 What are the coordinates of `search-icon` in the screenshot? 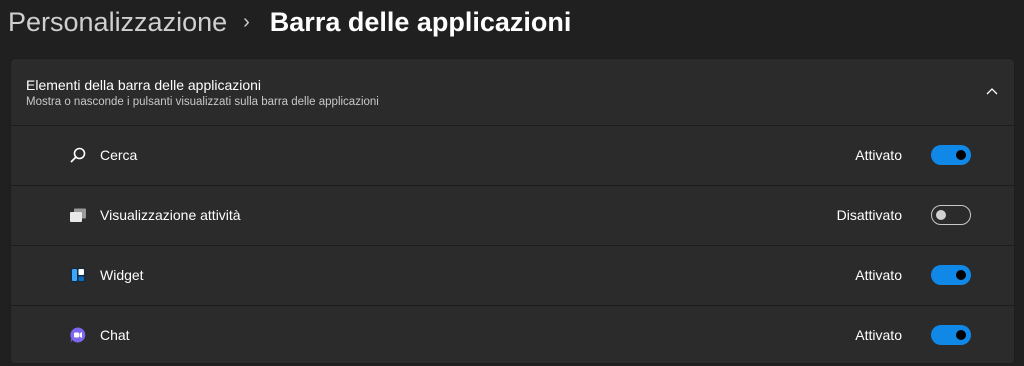 It's located at (78, 155).